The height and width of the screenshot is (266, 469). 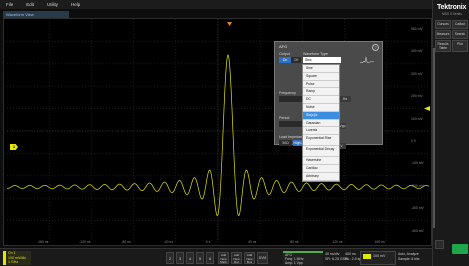 What do you see at coordinates (417, 29) in the screenshot?
I see `v-tick-label: 500 mV` at bounding box center [417, 29].